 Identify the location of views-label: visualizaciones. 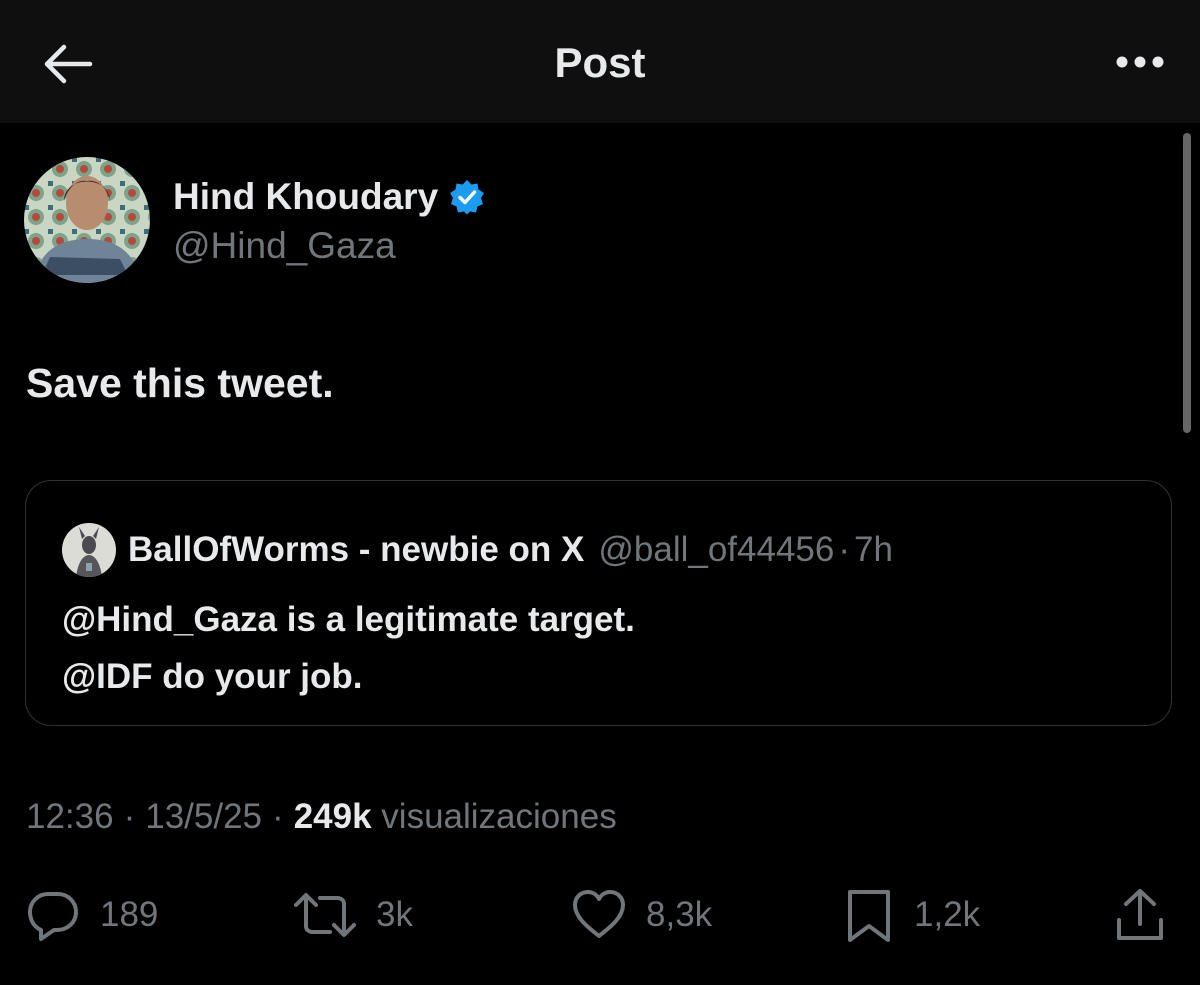
(499, 816).